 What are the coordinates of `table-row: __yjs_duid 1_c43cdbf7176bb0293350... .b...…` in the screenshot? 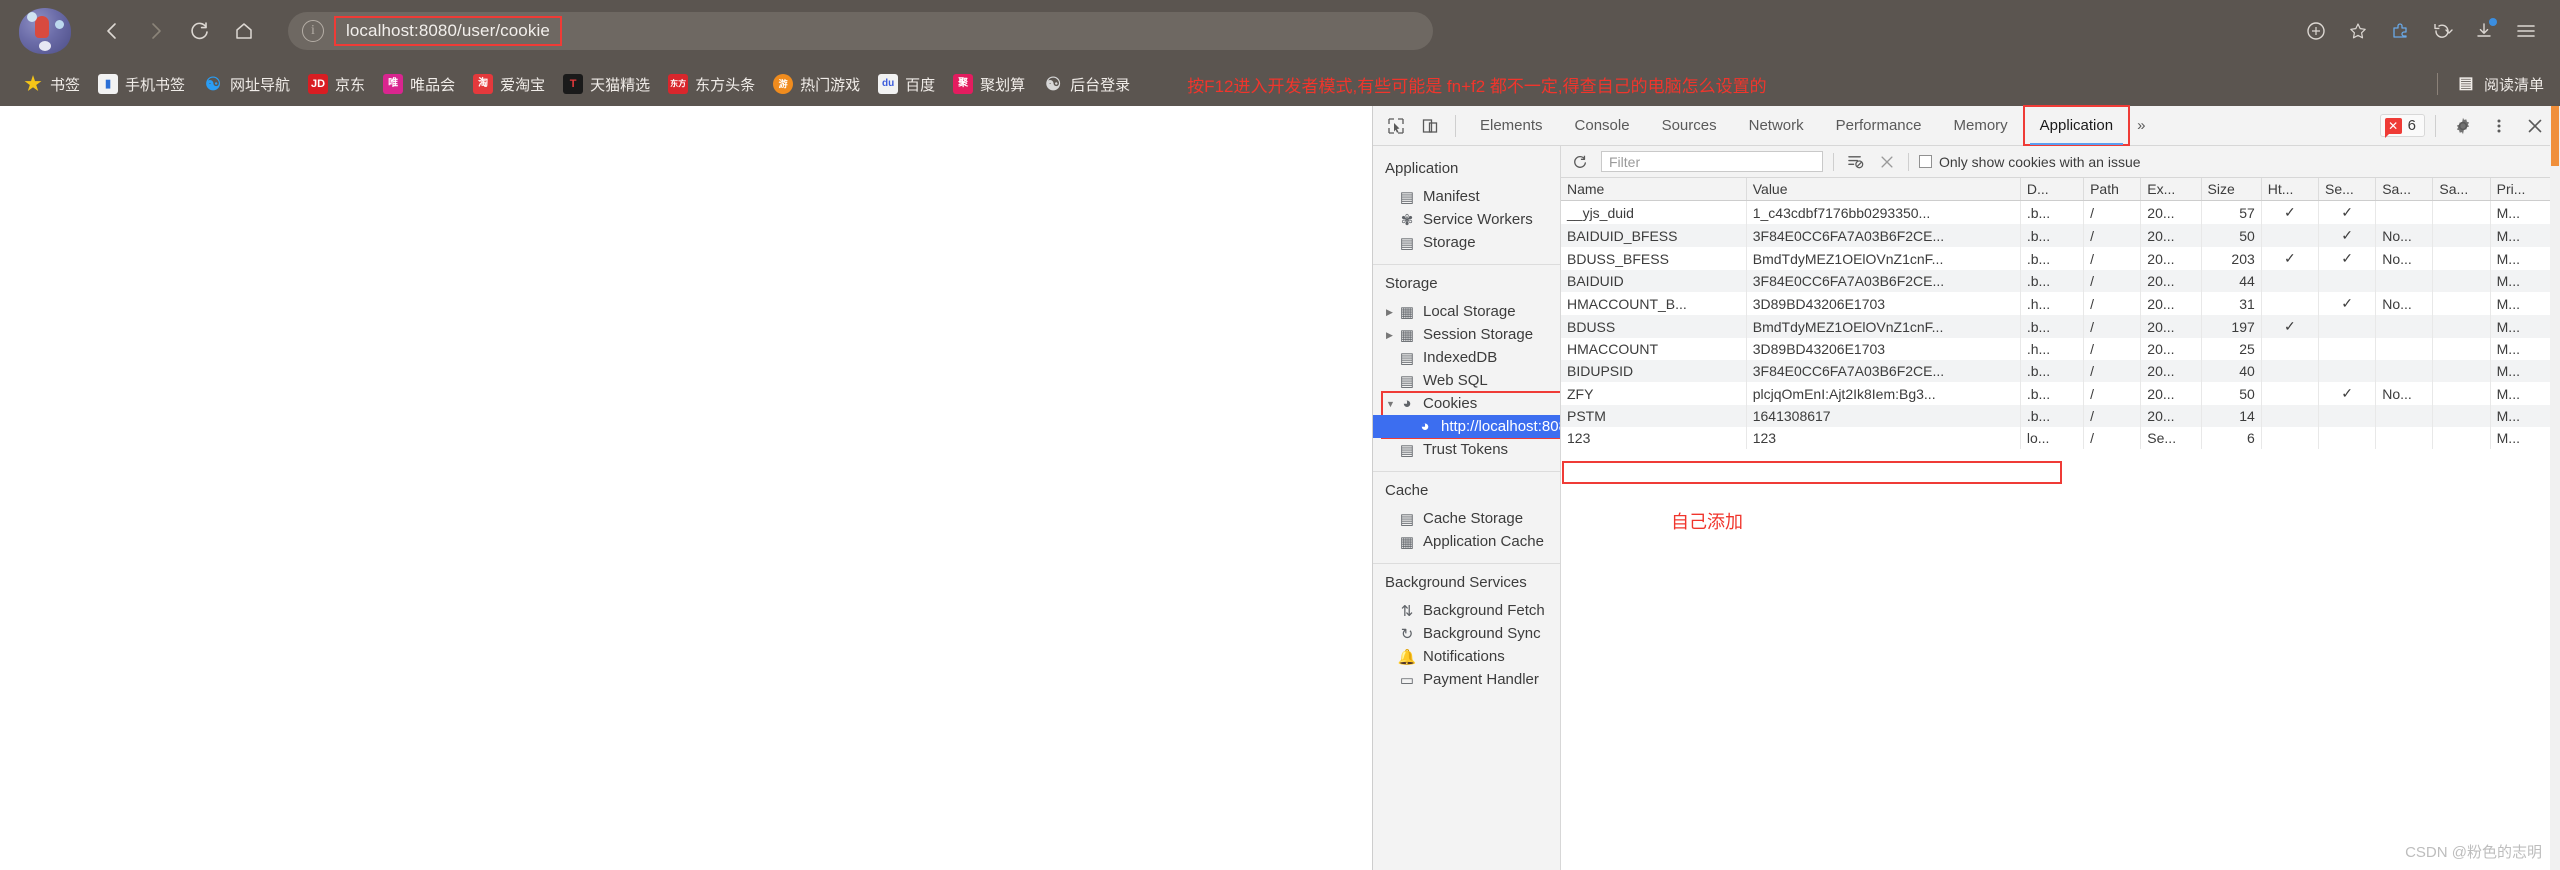 It's located at (2060, 212).